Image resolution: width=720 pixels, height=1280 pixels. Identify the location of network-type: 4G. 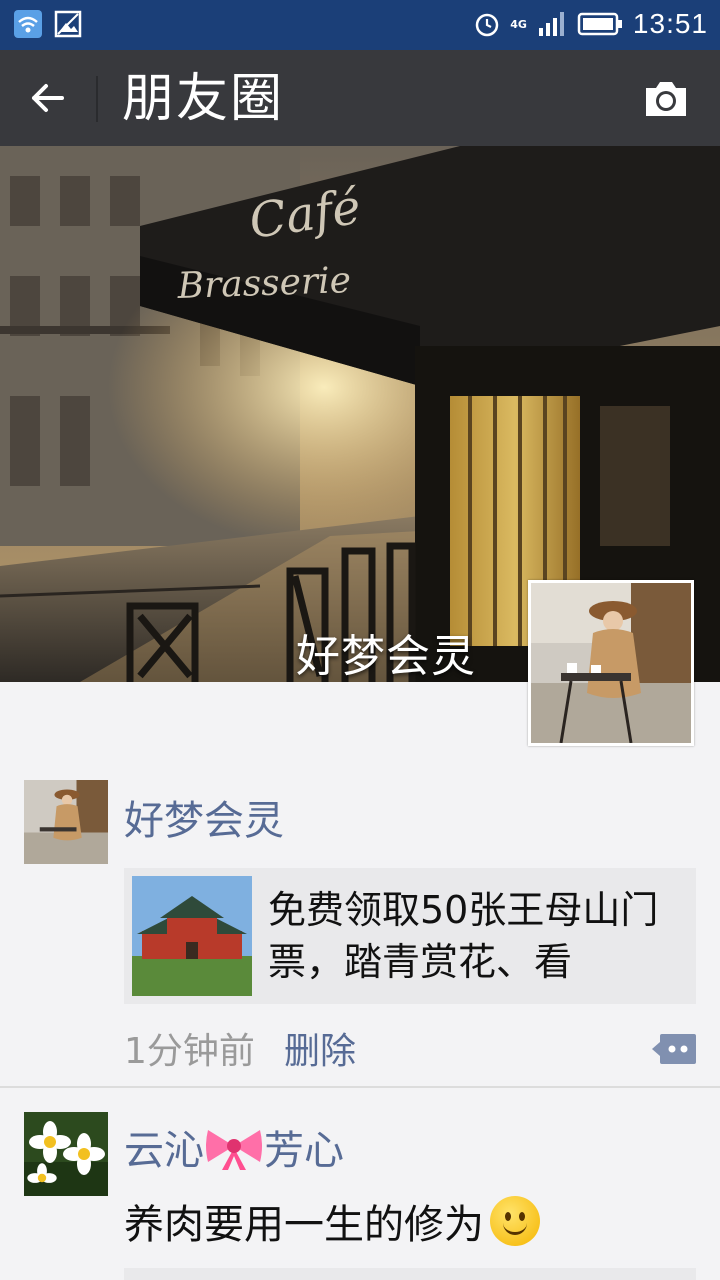
(518, 24).